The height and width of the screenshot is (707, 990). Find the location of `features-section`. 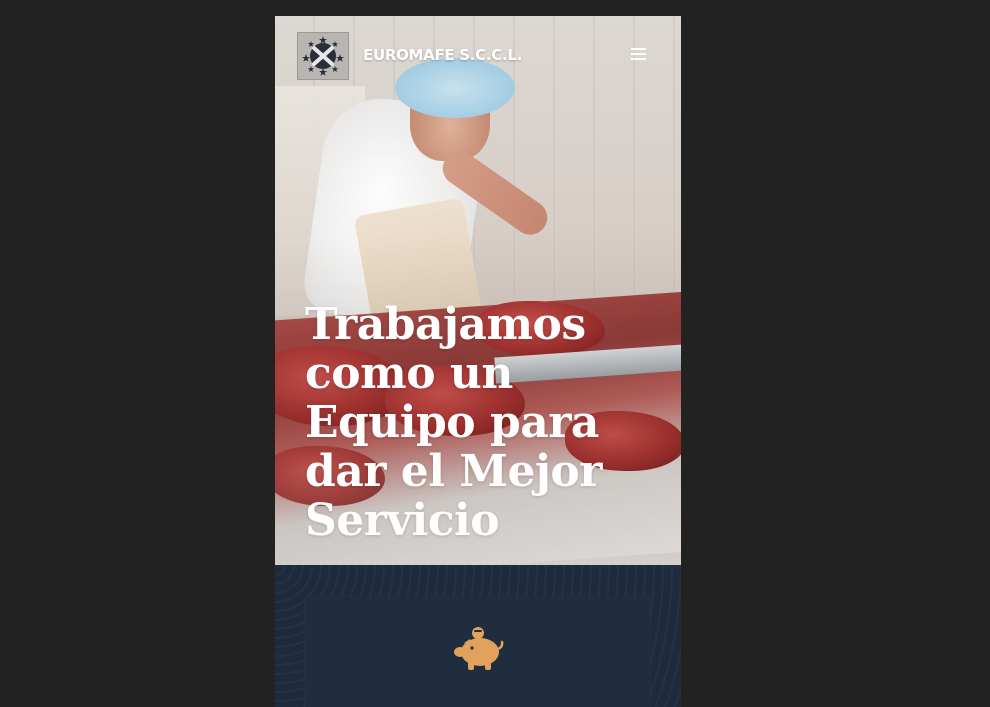

features-section is located at coordinates (478, 636).